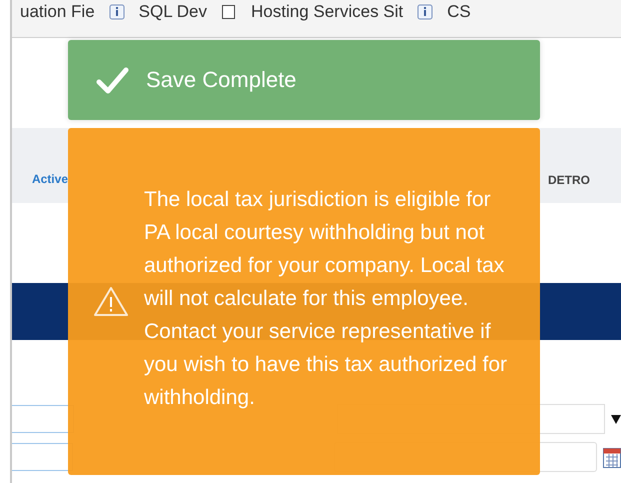 This screenshot has height=483, width=621. I want to click on check-icon, so click(113, 80).